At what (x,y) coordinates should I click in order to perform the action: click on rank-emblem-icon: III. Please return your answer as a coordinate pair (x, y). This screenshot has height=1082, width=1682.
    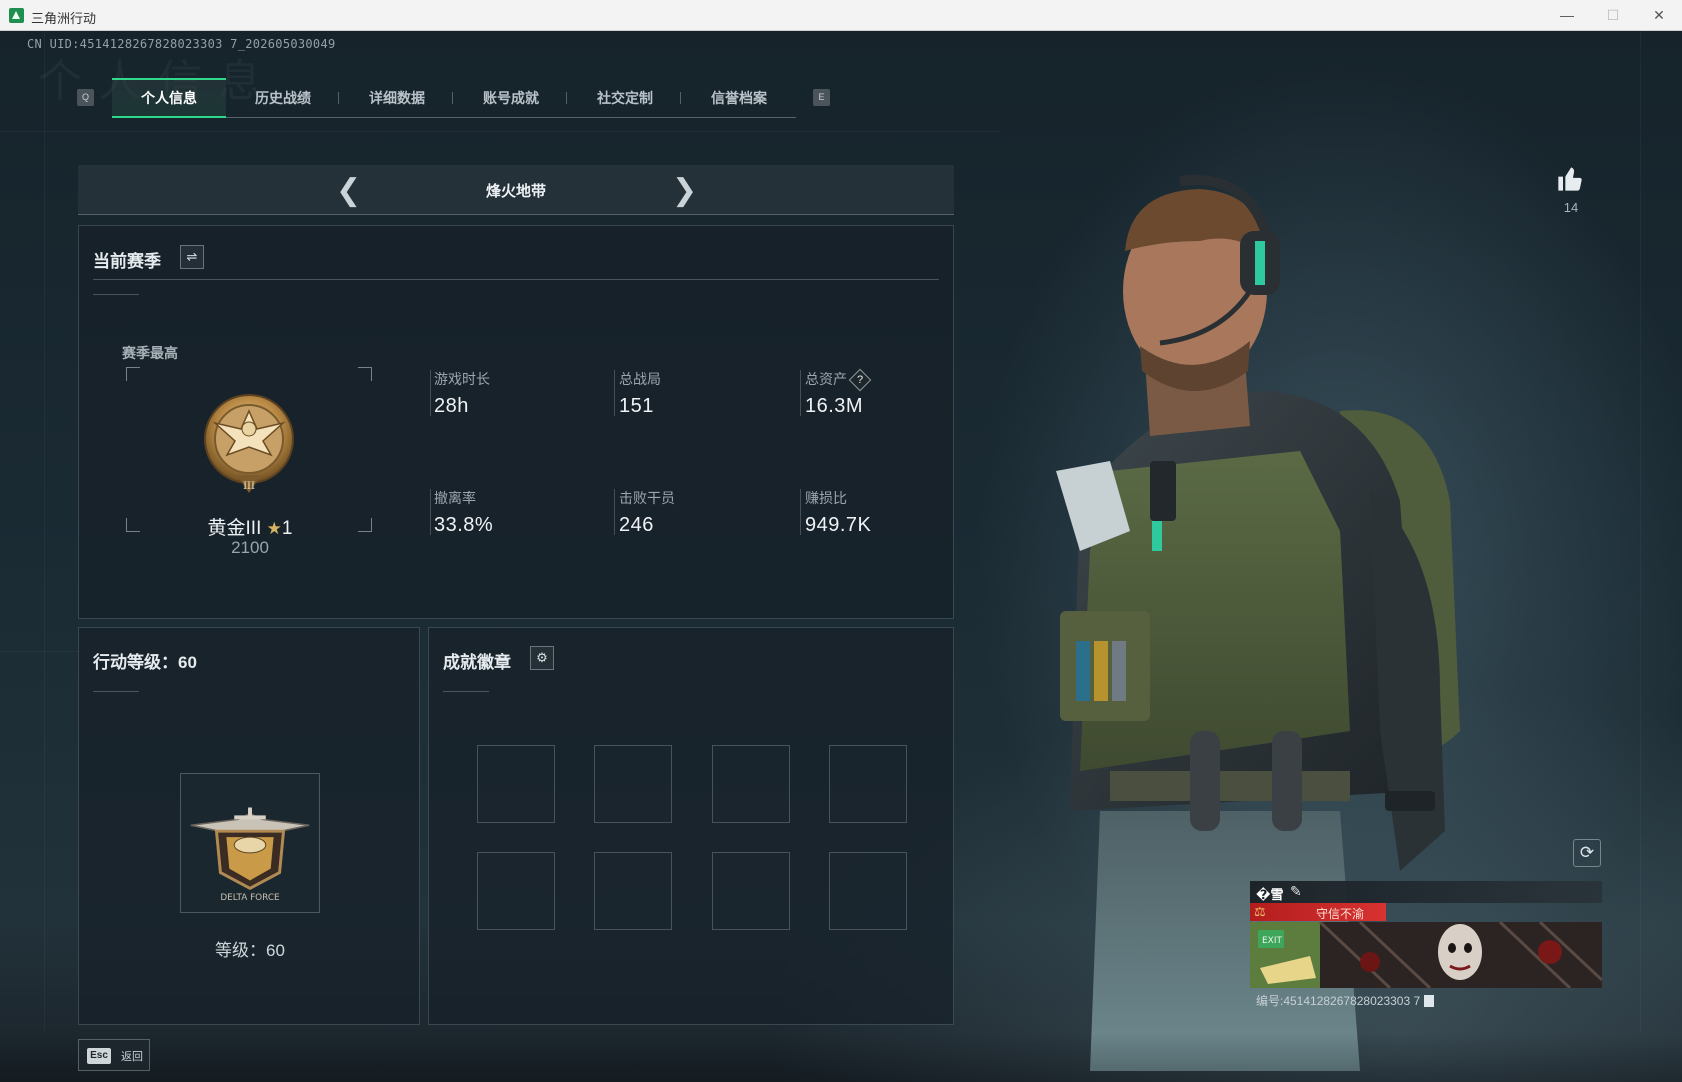
    Looking at the image, I should click on (249, 443).